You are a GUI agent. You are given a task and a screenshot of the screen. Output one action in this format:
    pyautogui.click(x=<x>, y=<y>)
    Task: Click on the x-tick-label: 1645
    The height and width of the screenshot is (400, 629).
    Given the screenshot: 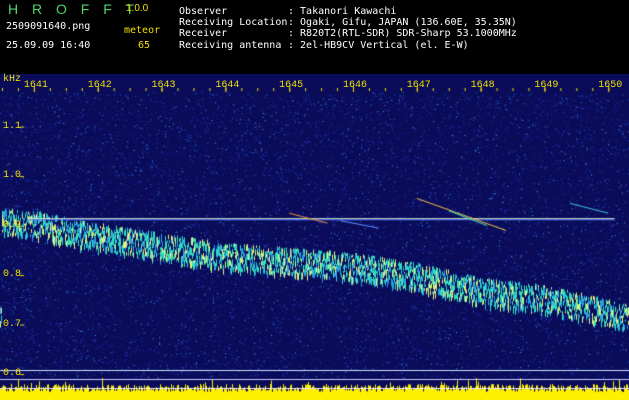 What is the action you would take?
    pyautogui.click(x=291, y=85)
    